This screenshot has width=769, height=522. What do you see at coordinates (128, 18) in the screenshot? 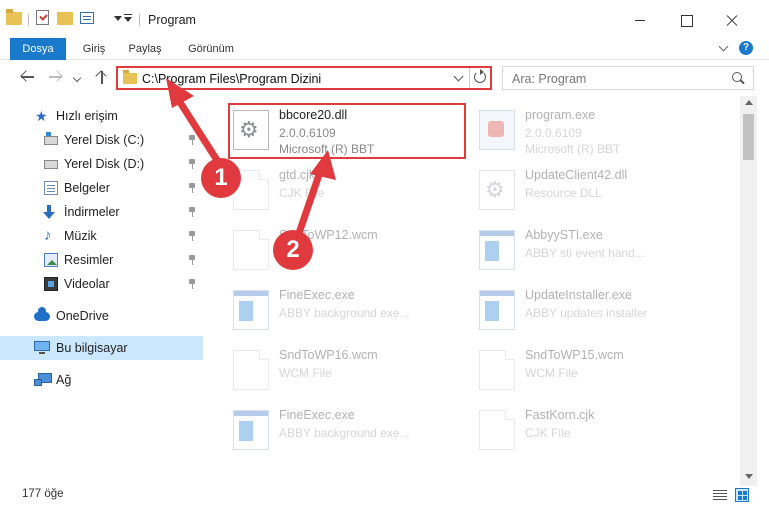
I see `customize-toolbar-icon` at bounding box center [128, 18].